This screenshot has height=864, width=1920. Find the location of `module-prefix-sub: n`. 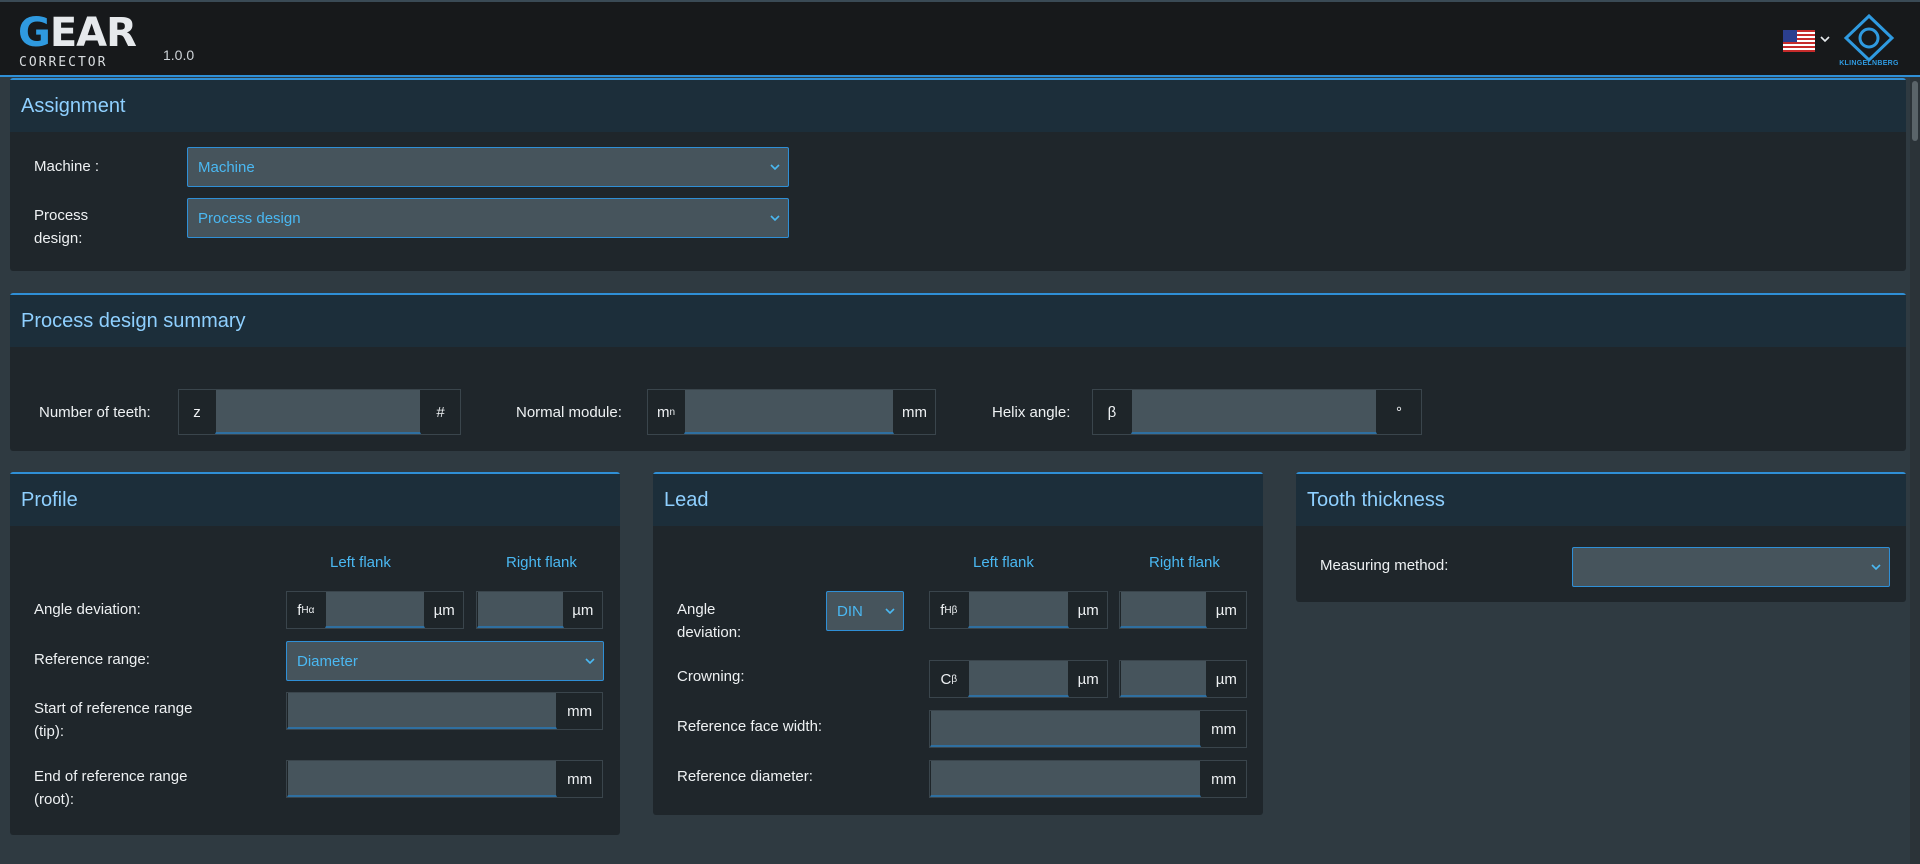

module-prefix-sub: n is located at coordinates (672, 412).